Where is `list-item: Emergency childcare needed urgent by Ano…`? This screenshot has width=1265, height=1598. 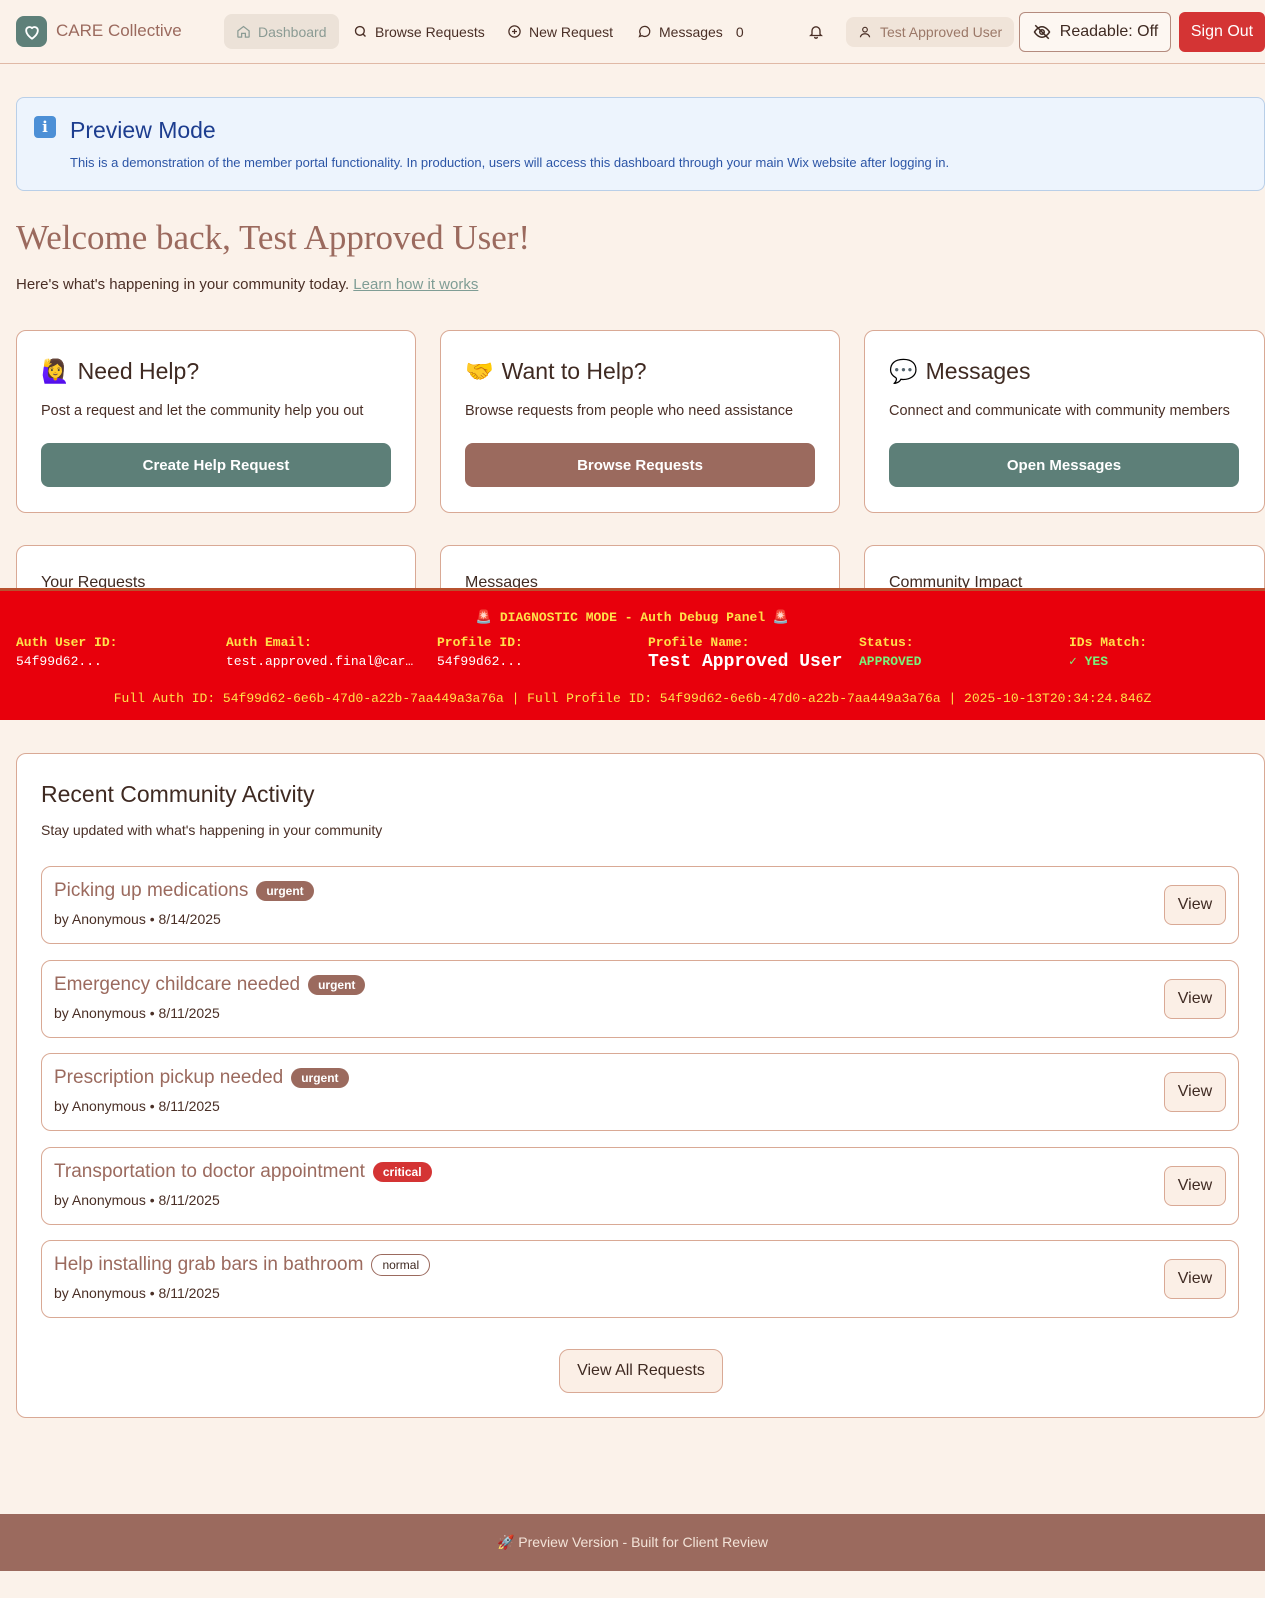
list-item: Emergency childcare needed urgent by Ano… is located at coordinates (640, 999).